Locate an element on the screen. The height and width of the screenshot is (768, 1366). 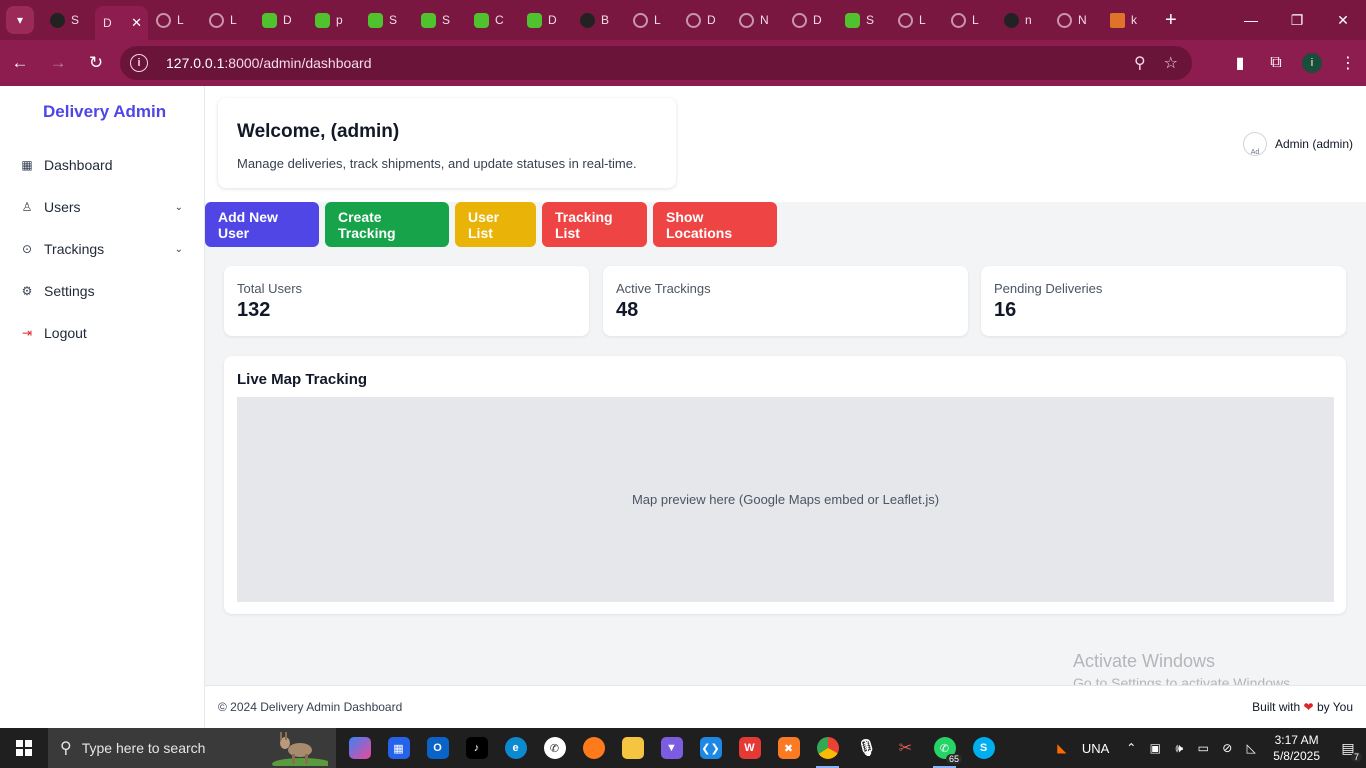
tray-app-icon: ◣ is located at coordinates (1062, 748).